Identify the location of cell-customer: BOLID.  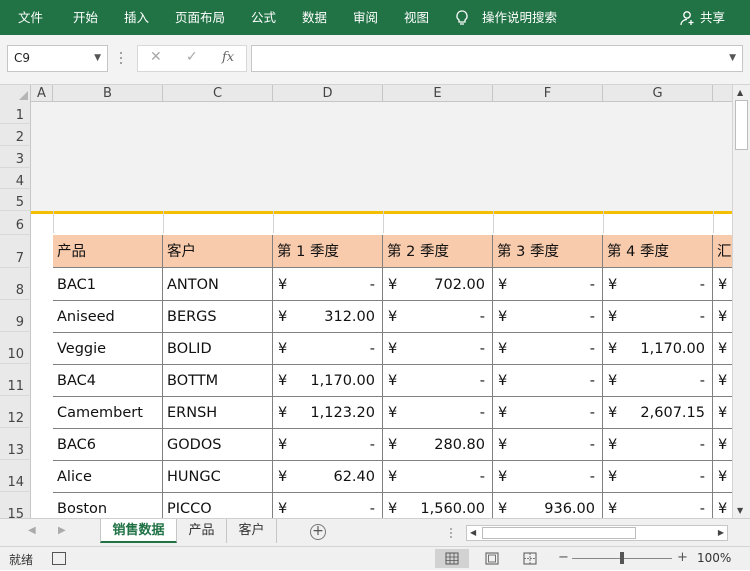
(218, 348).